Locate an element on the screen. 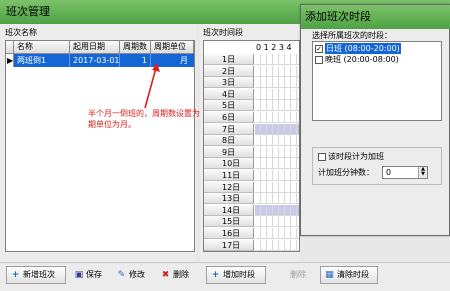 Image resolution: width=450 pixels, height=291 pixels. day-label: 2日 is located at coordinates (229, 71).